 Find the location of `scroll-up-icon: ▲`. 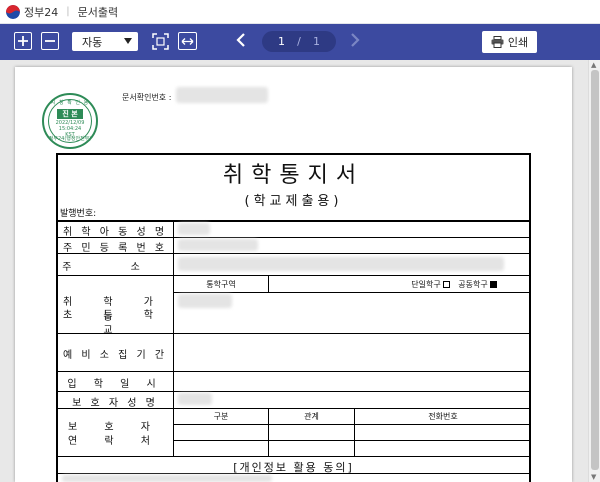

scroll-up-icon: ▲ is located at coordinates (593, 65).